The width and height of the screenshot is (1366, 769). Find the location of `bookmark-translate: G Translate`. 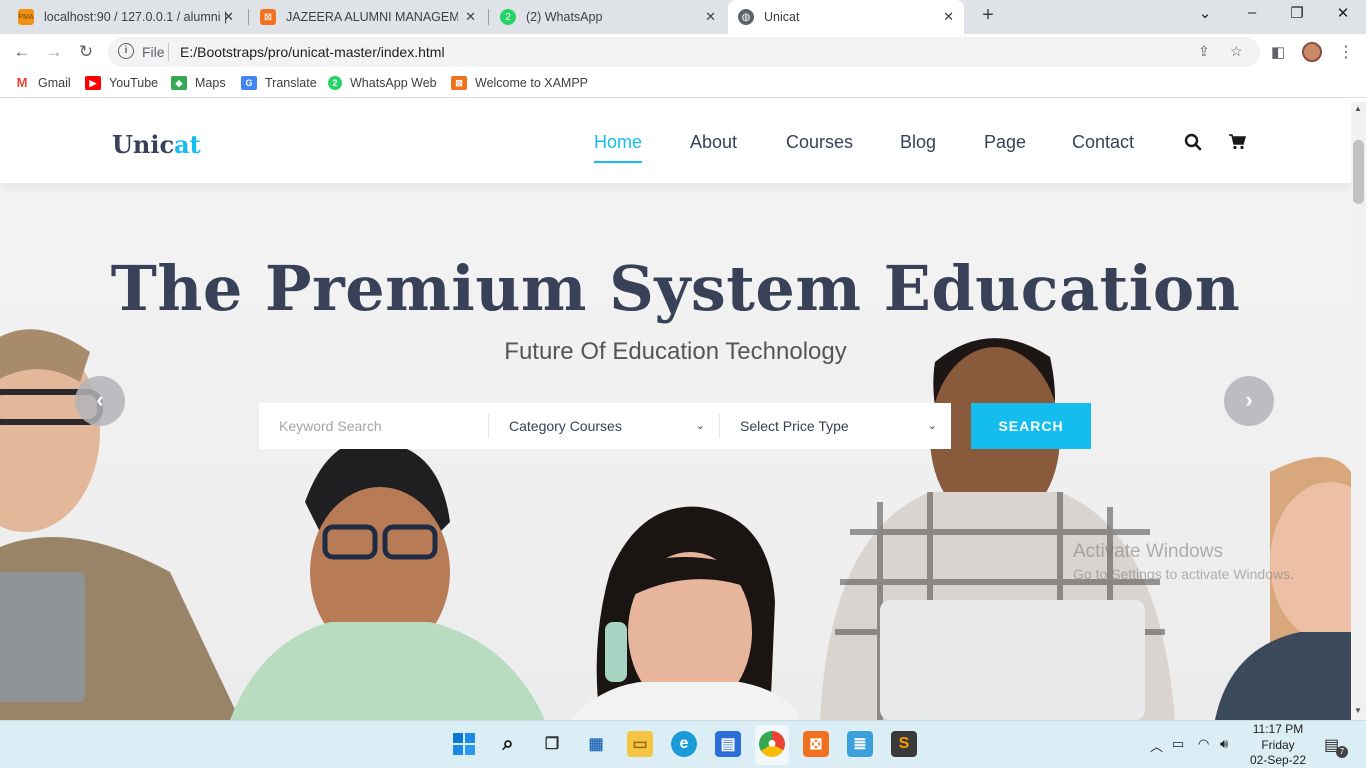

bookmark-translate: G Translate is located at coordinates (279, 83).